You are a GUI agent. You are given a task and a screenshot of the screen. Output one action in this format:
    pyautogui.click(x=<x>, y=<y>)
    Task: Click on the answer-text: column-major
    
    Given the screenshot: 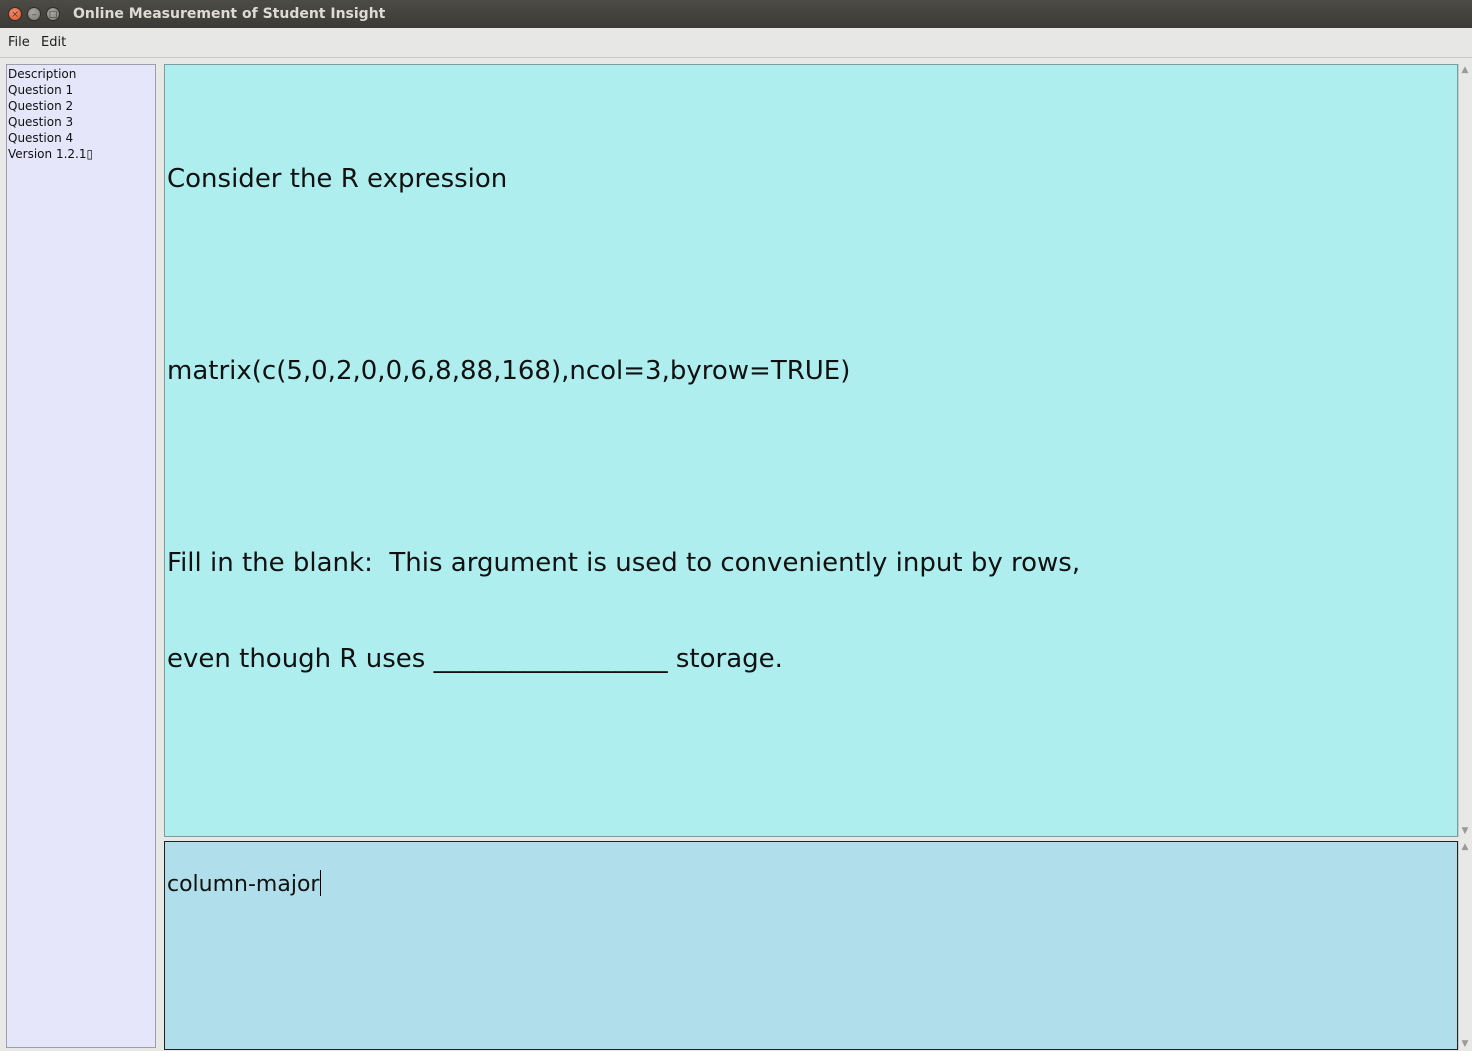 What is the action you would take?
    pyautogui.click(x=244, y=883)
    